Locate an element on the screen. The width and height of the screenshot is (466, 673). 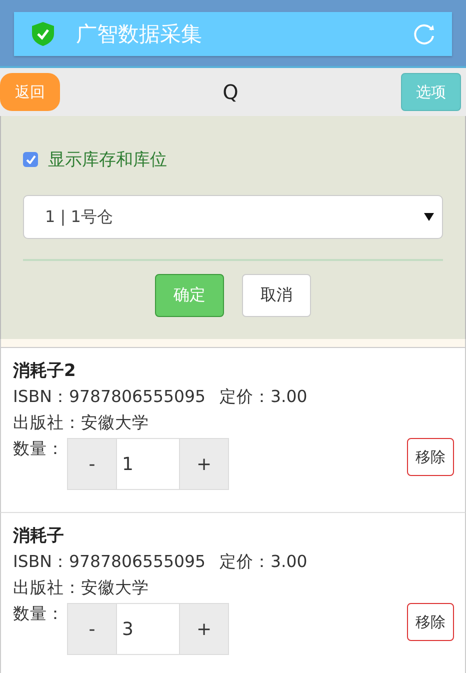
quantity-field: 1 is located at coordinates (148, 464).